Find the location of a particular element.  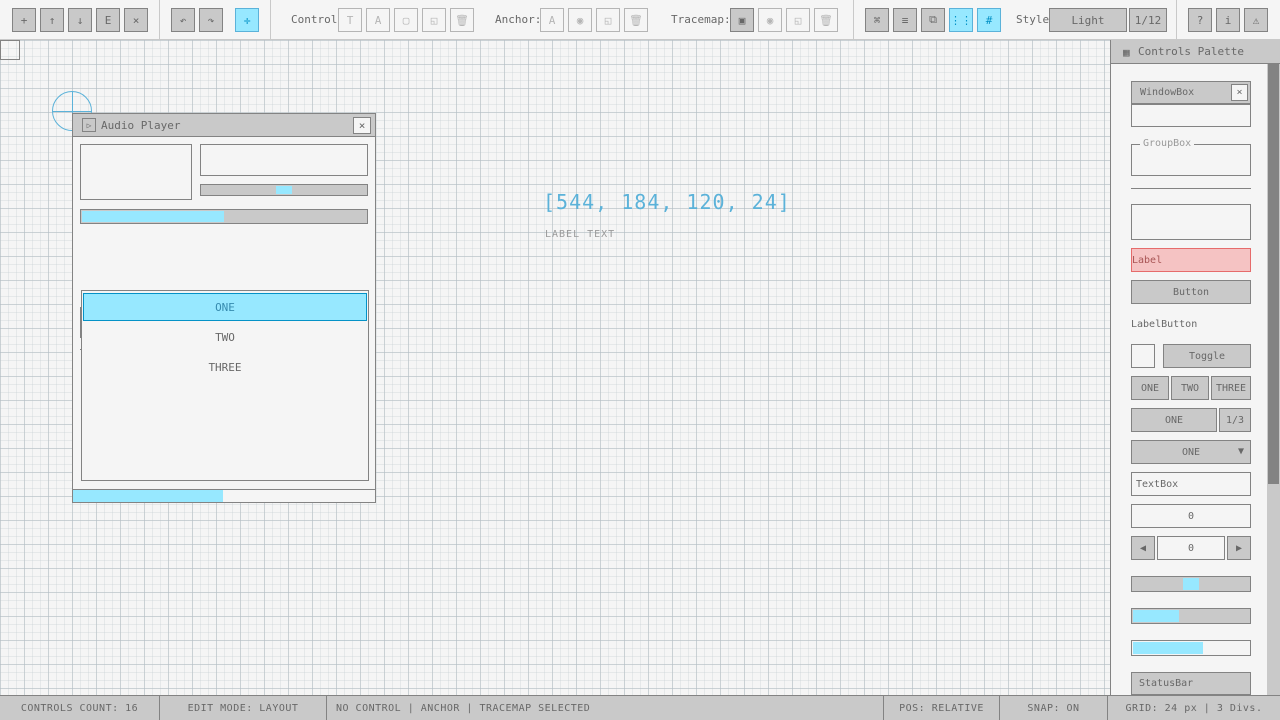

palette-header: ▦ Controls Palette is located at coordinates (1195, 52).